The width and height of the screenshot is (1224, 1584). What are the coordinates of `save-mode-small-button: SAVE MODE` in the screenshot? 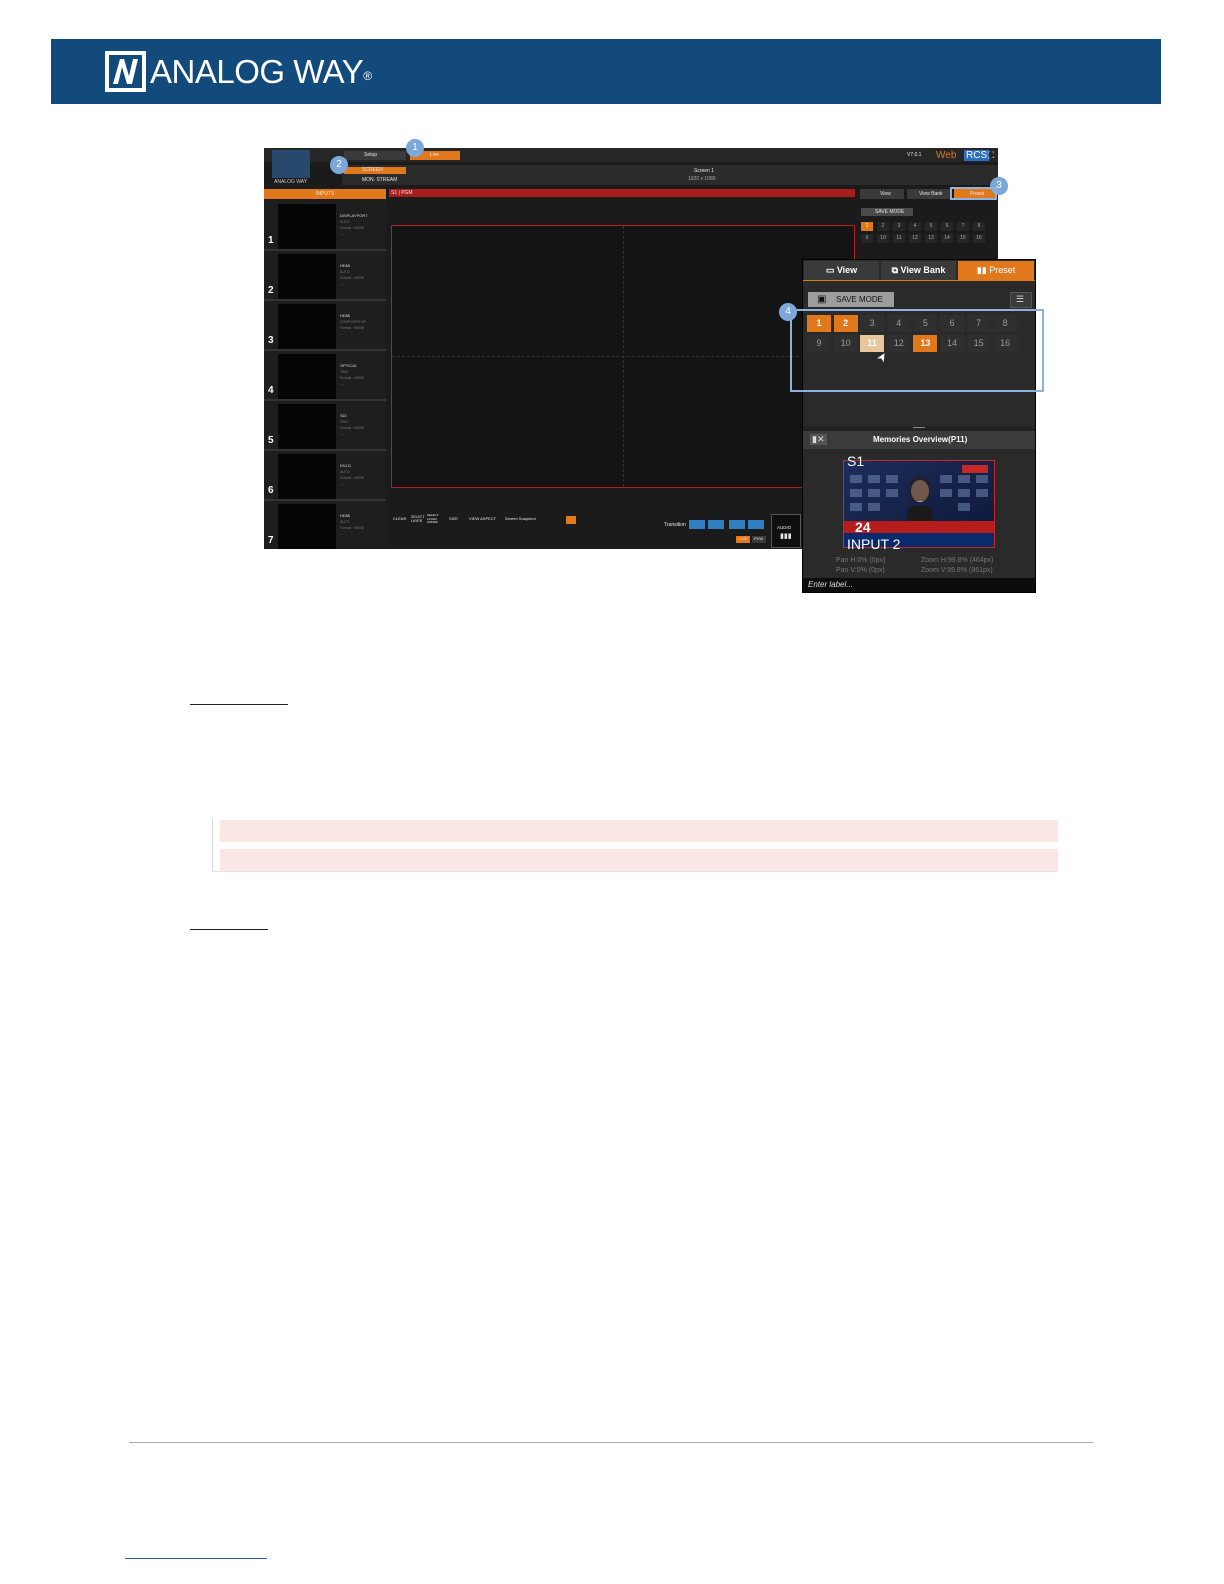 It's located at (887, 212).